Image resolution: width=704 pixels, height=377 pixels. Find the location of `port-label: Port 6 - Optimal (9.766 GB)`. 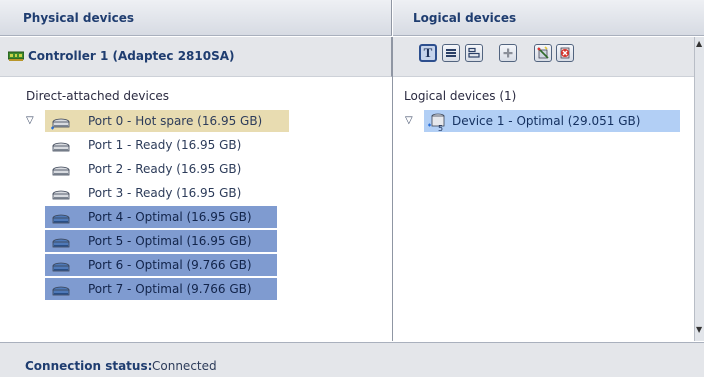

port-label: Port 6 - Optimal (9.766 GB) is located at coordinates (170, 265).